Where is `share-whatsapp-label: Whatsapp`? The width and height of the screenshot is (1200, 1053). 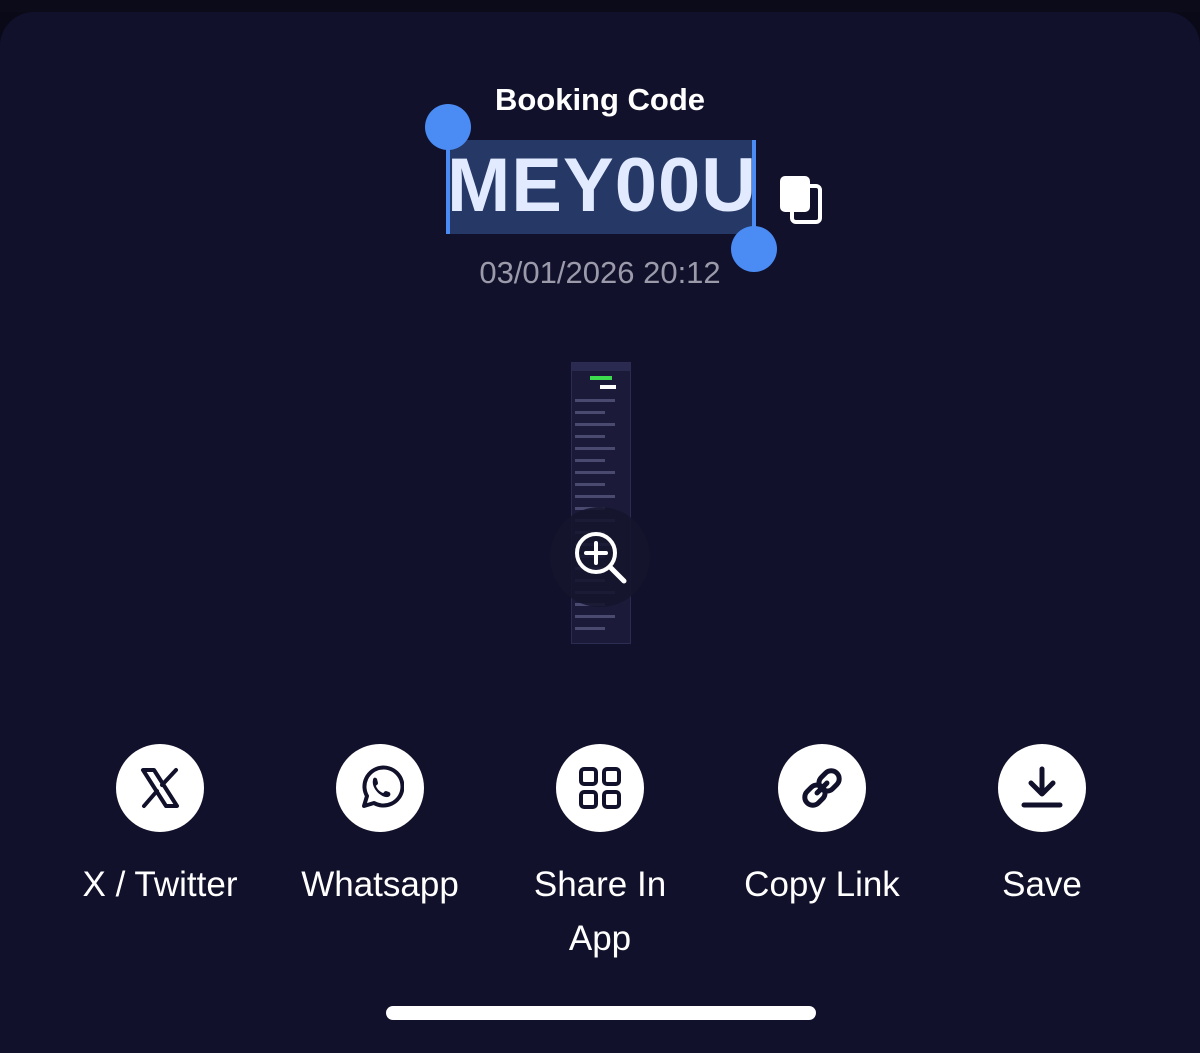
share-whatsapp-label: Whatsapp is located at coordinates (380, 884).